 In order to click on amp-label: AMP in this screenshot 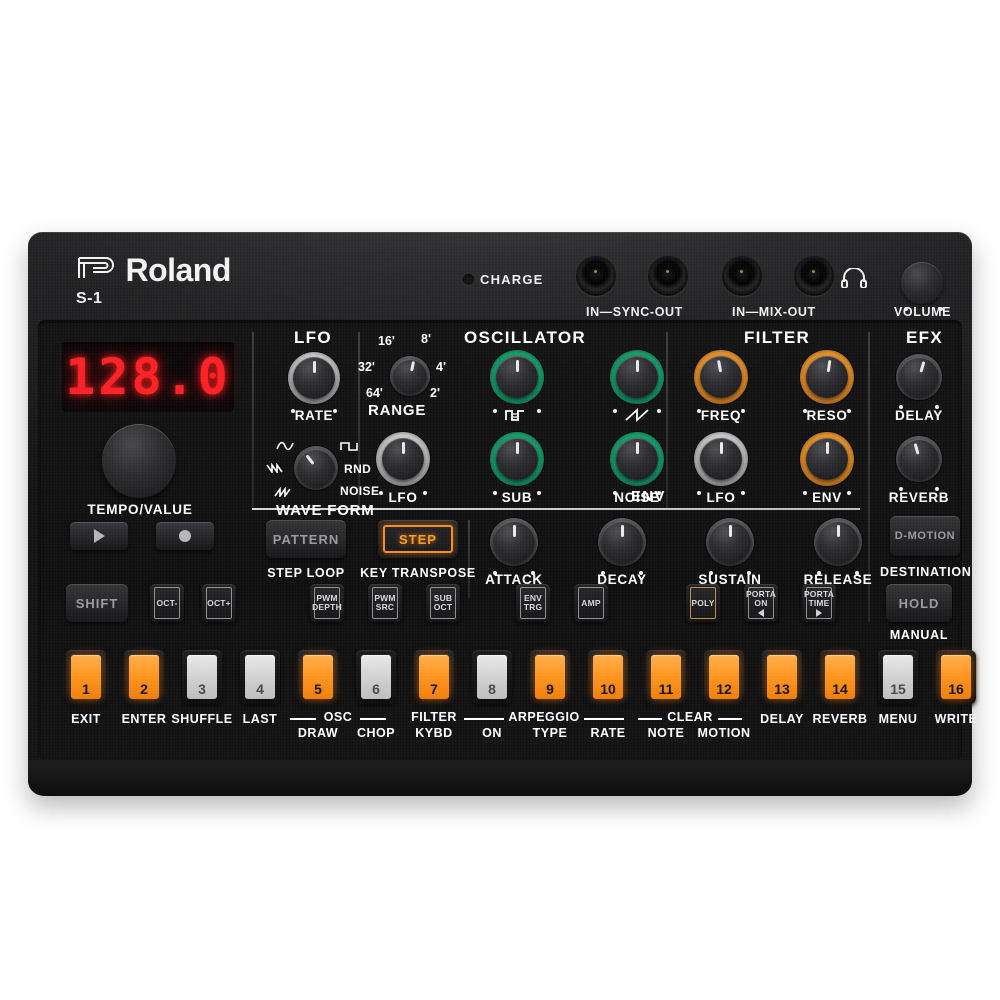, I will do `click(591, 602)`.